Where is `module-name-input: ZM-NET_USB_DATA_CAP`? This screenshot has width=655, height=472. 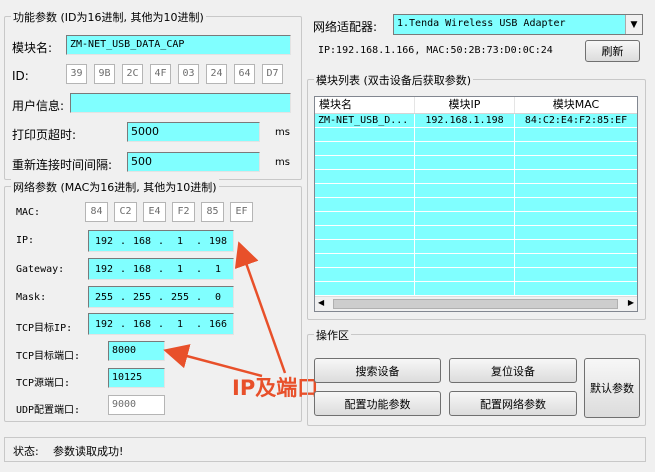 module-name-input: ZM-NET_USB_DATA_CAP is located at coordinates (178, 45).